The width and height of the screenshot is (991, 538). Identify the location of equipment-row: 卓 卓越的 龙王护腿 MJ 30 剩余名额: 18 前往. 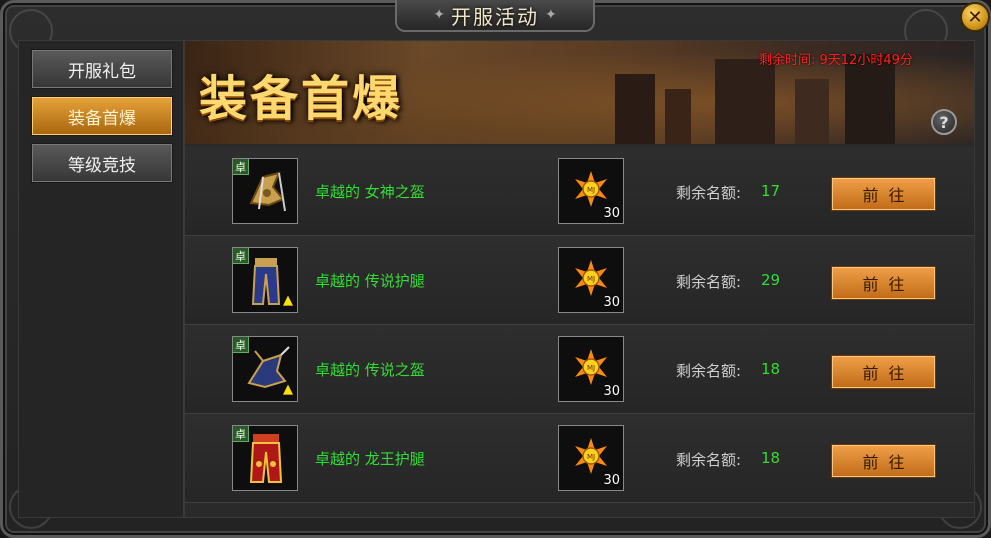
(579, 458).